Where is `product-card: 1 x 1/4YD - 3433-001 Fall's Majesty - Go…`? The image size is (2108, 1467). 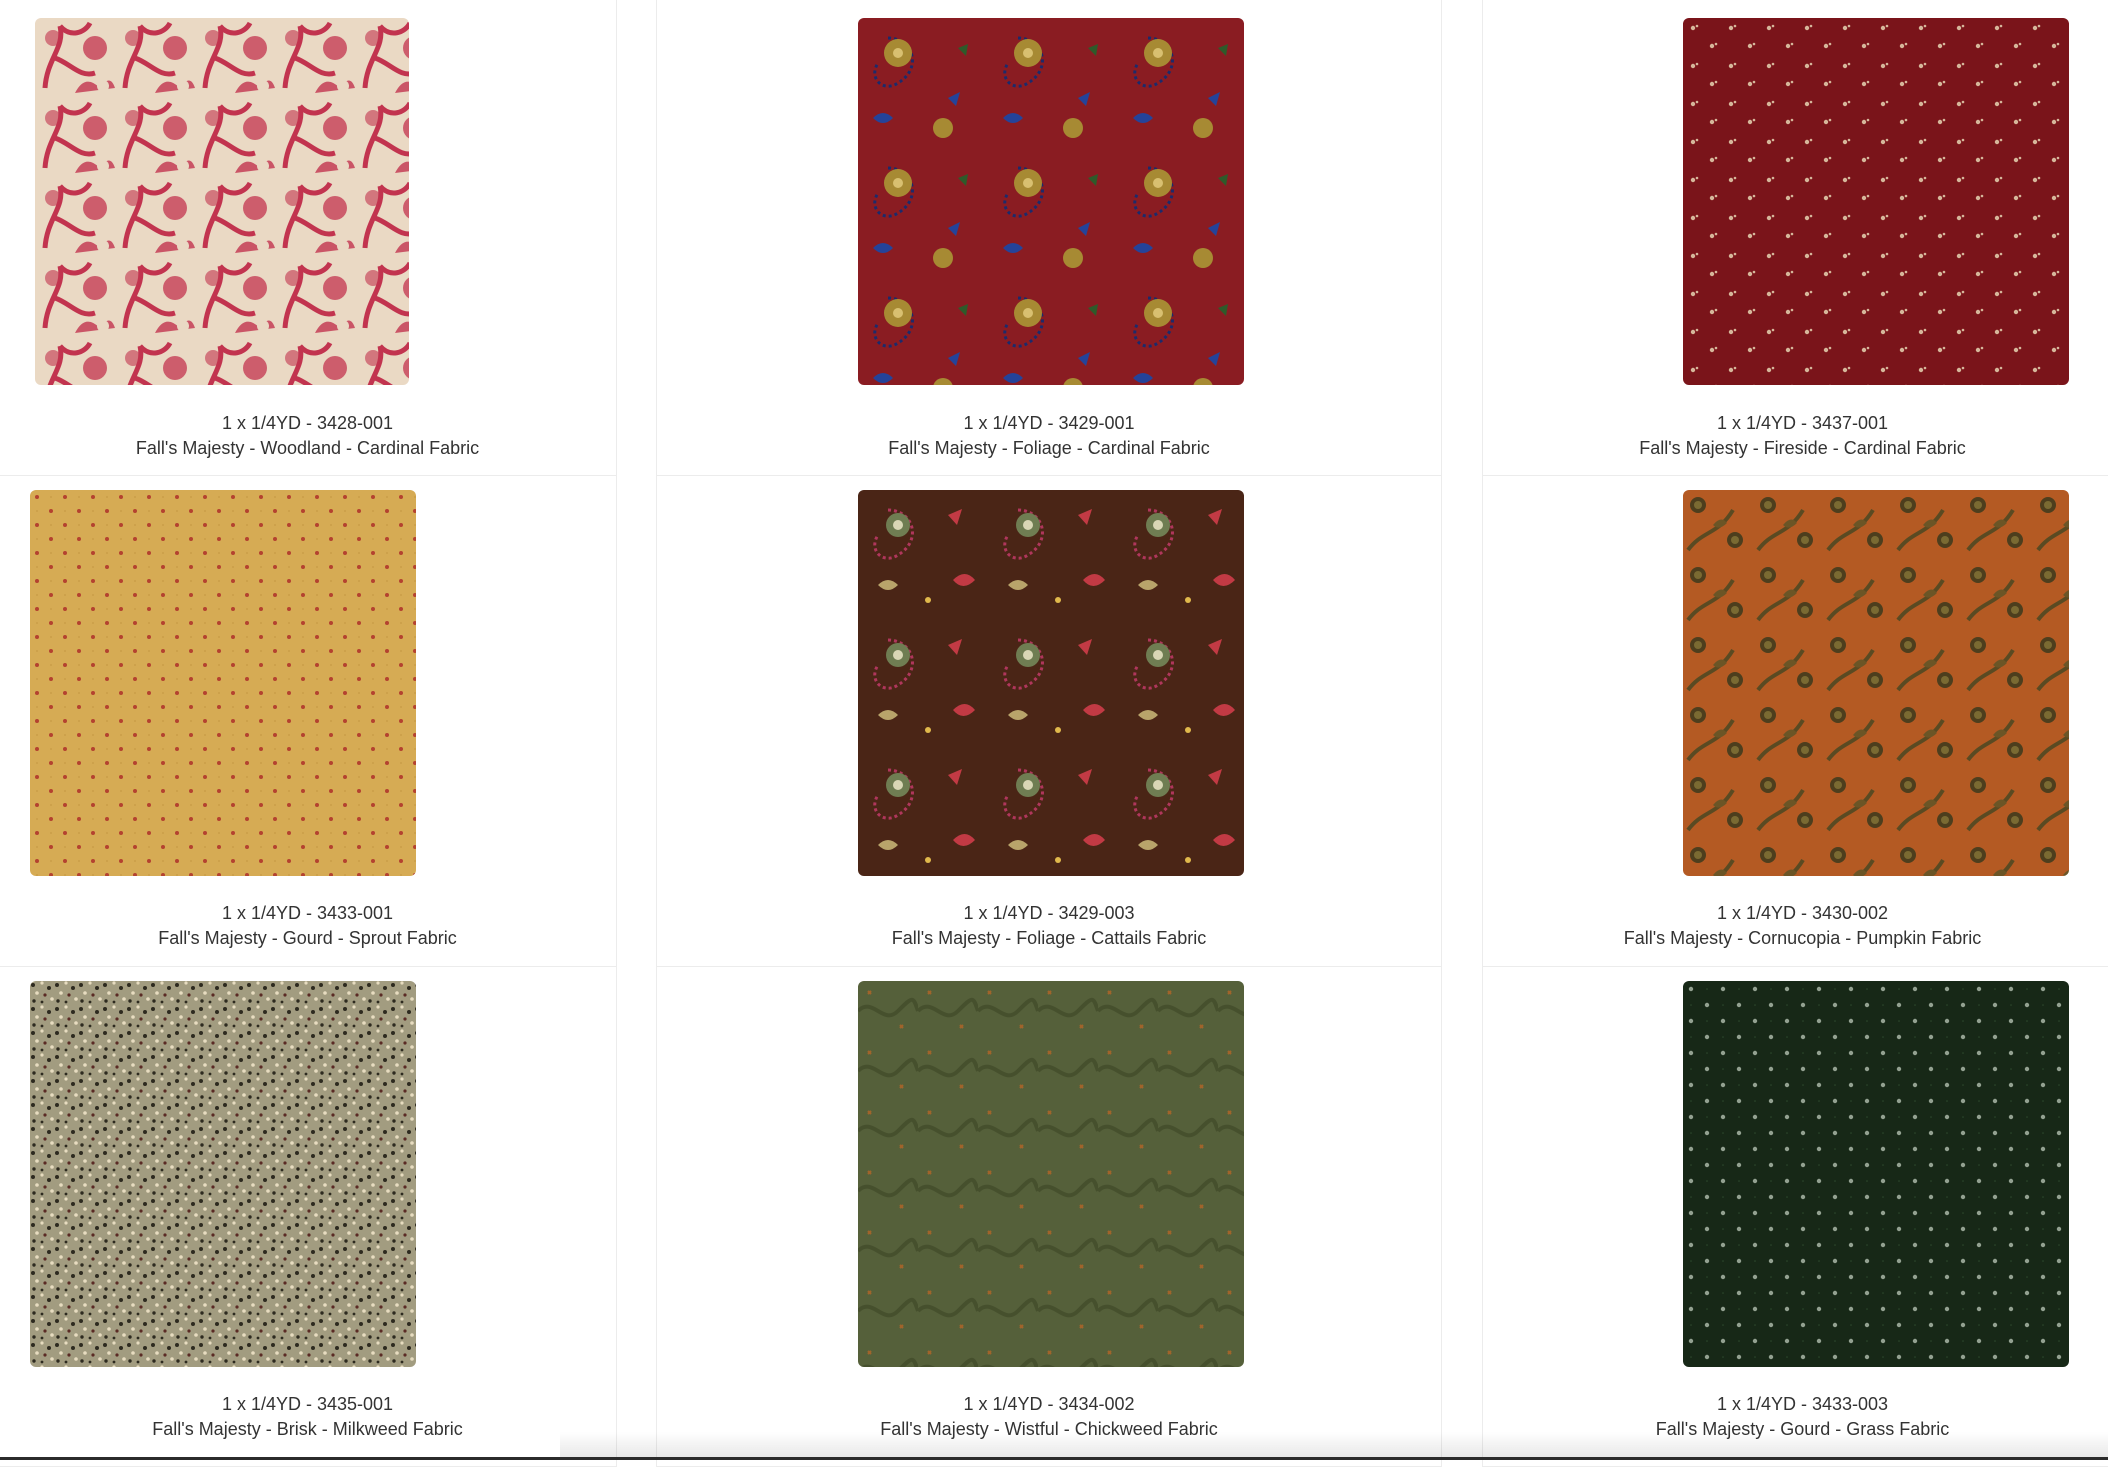 product-card: 1 x 1/4YD - 3433-001 Fall's Majesty - Go… is located at coordinates (308, 721).